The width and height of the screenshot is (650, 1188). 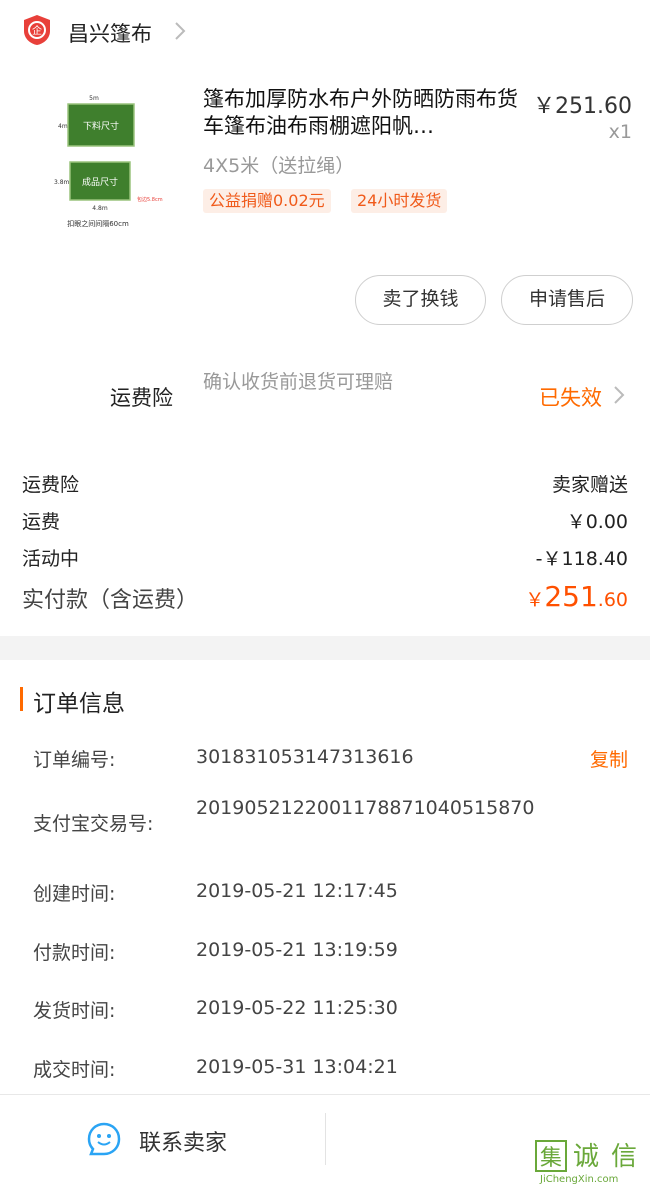 I want to click on order-info-title: 订单信息, so click(x=79, y=704).